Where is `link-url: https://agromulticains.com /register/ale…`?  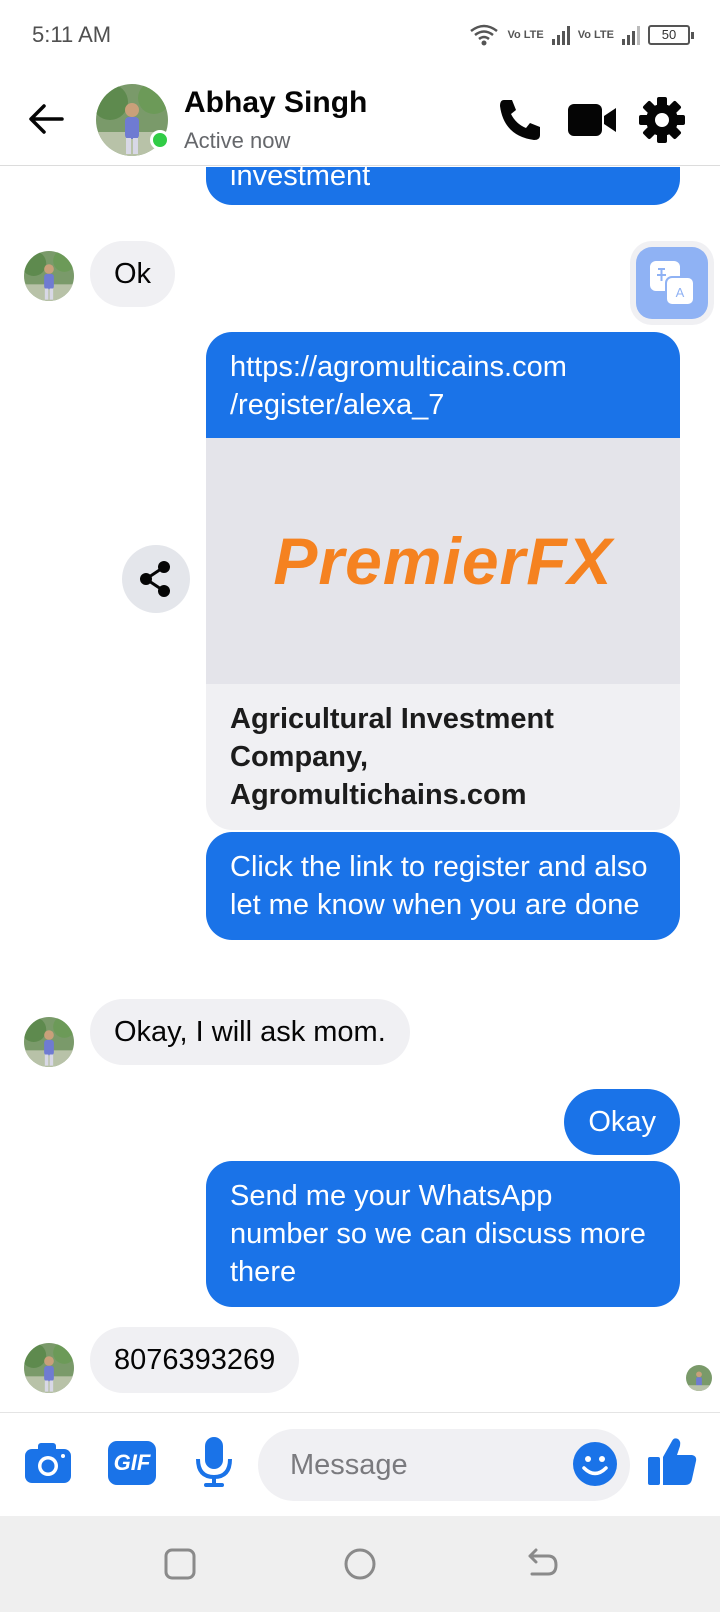 link-url: https://agromulticains.com /register/ale… is located at coordinates (443, 385).